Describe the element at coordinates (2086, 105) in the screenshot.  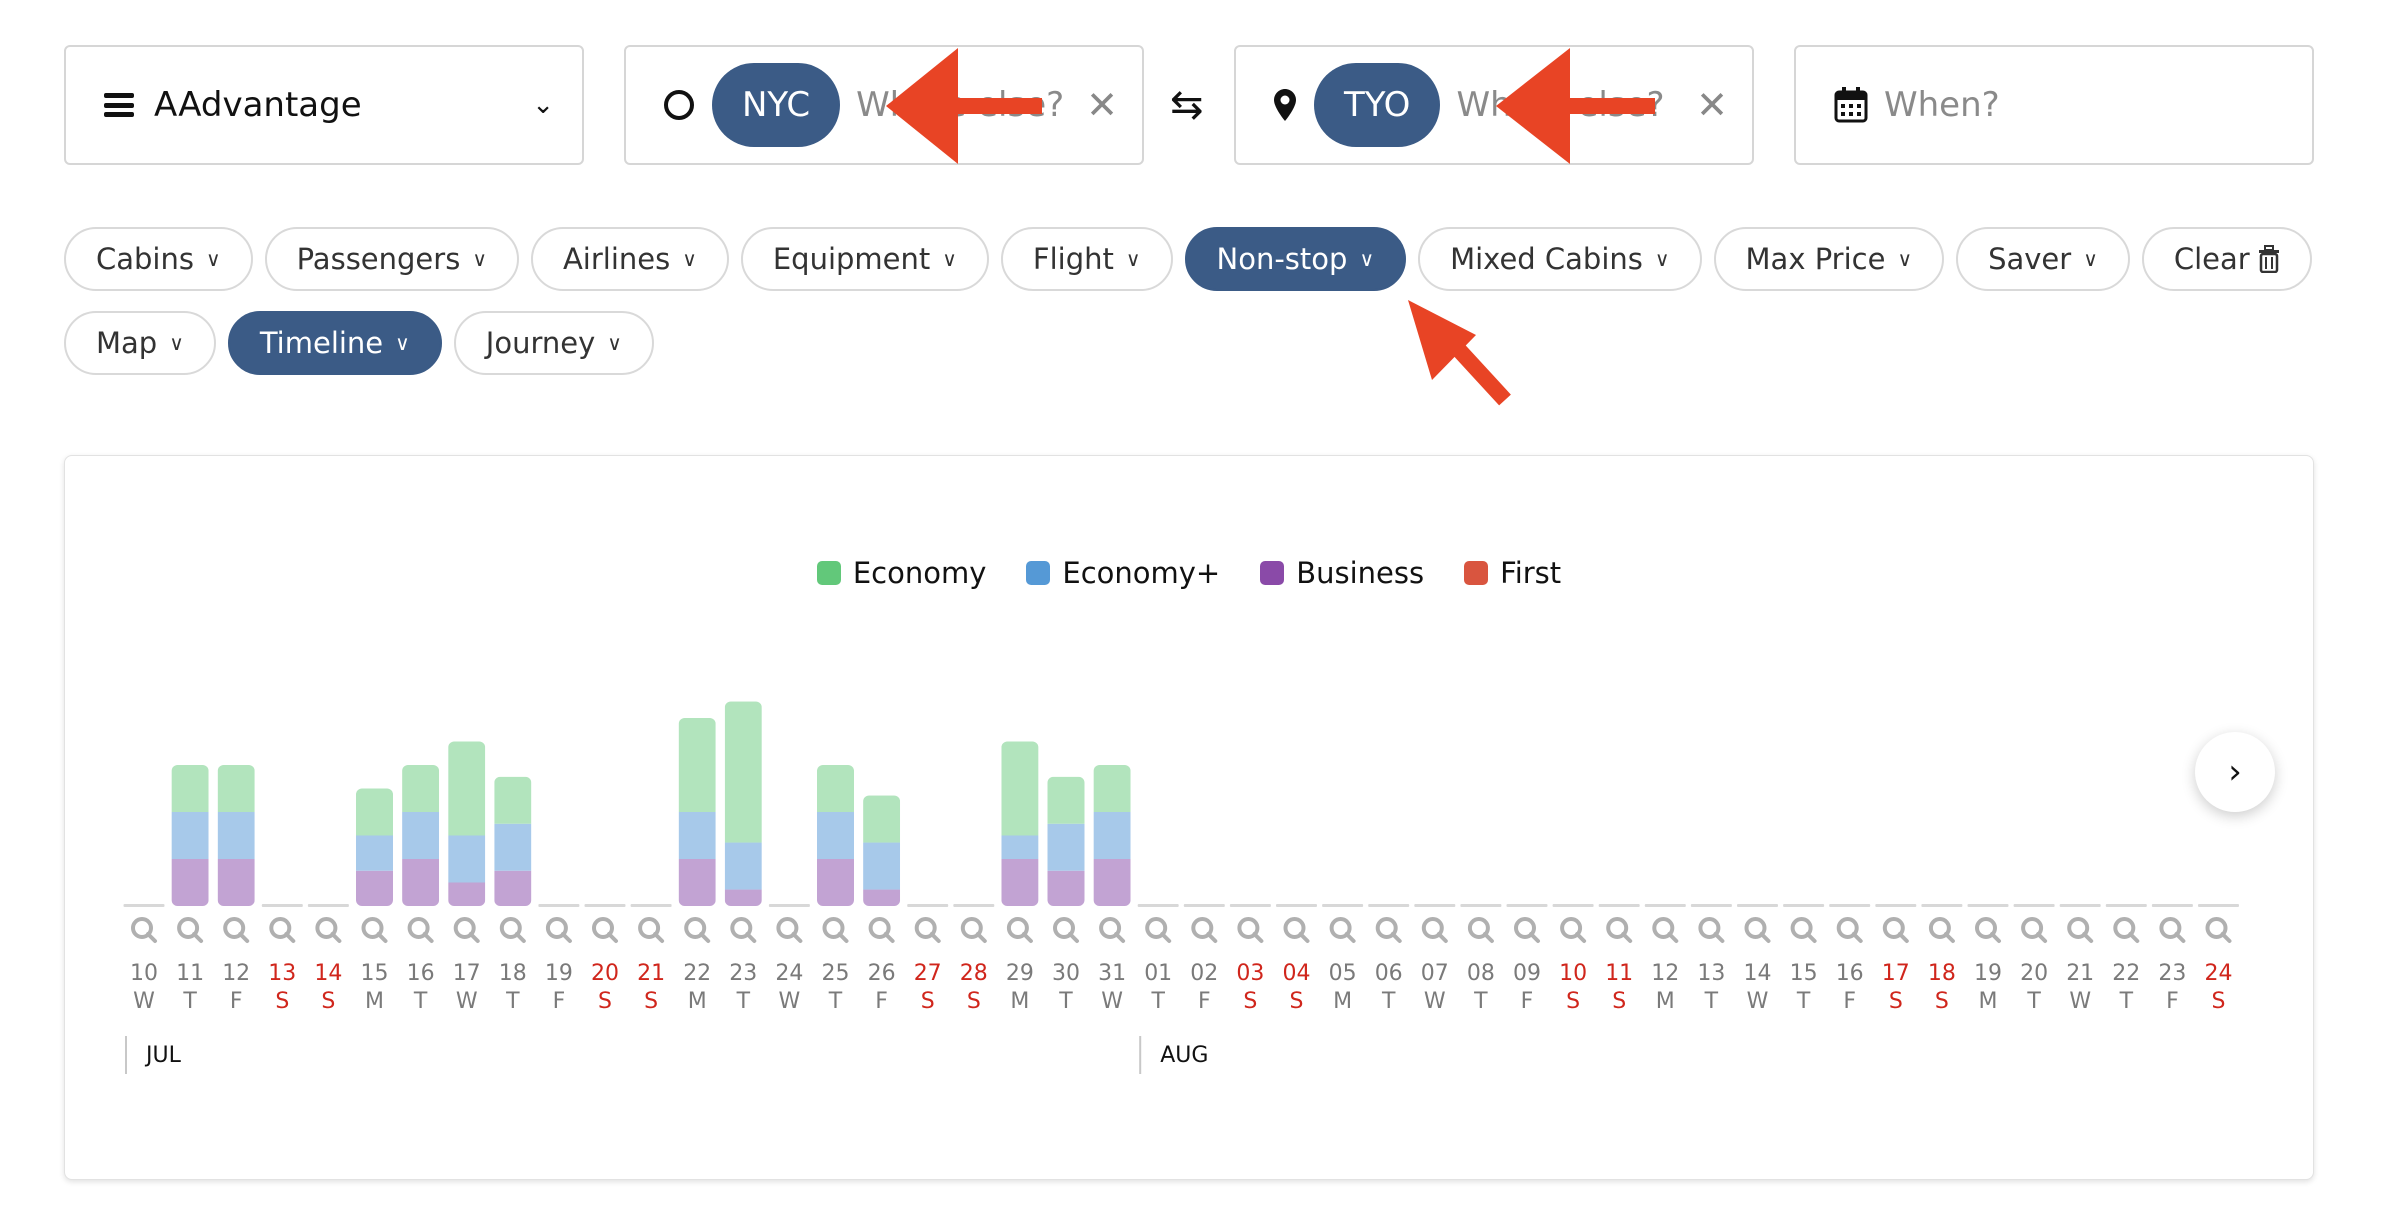
I see `date-input: When?` at that location.